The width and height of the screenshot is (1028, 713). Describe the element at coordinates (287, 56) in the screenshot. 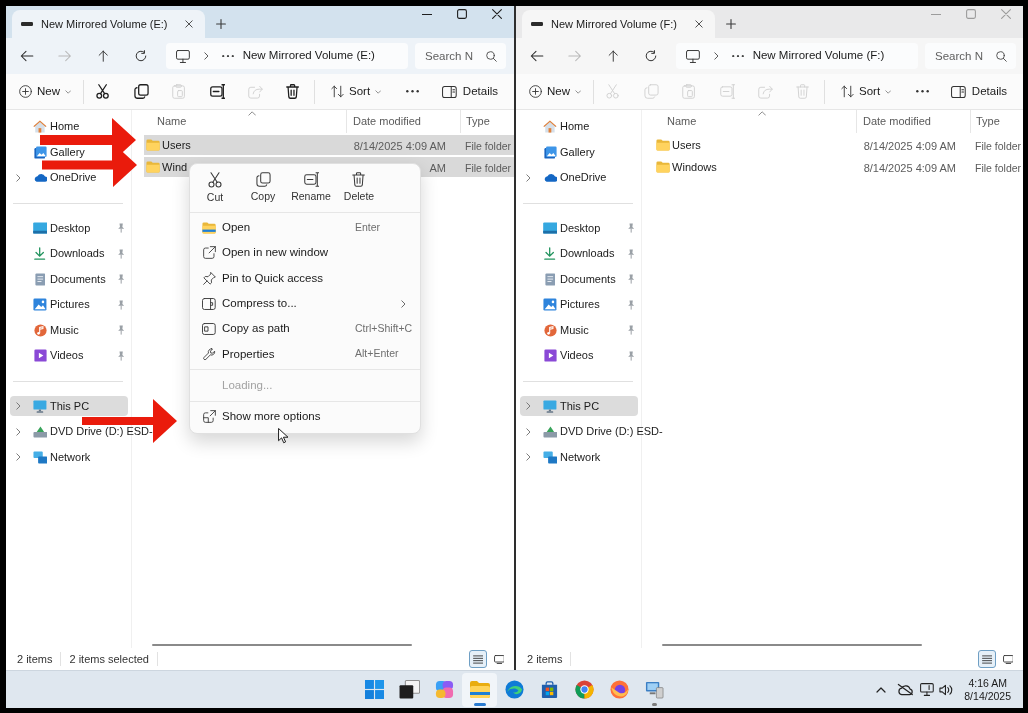

I see `address-bar: New Mirrored Volume (E:)` at that location.